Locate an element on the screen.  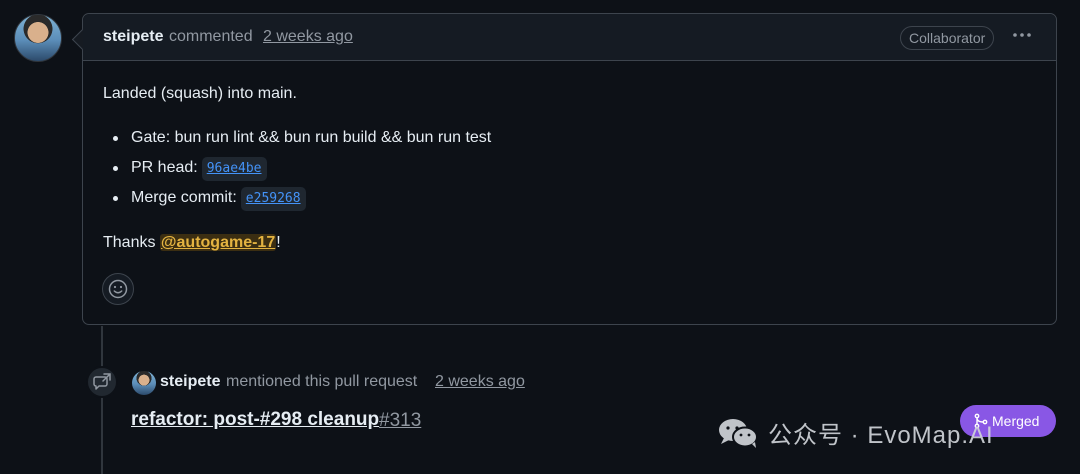
comment-author: steipete is located at coordinates (133, 37).